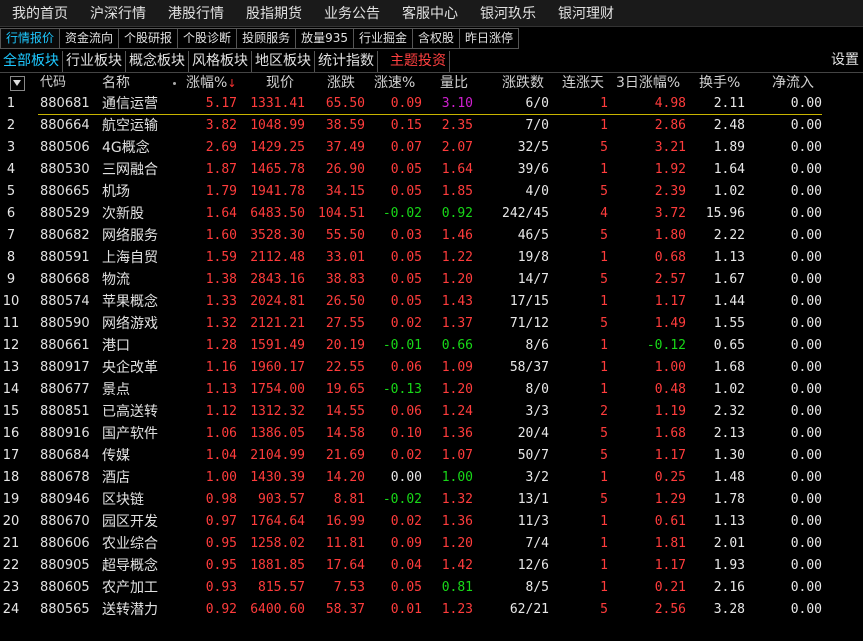 Image resolution: width=863 pixels, height=641 pixels. What do you see at coordinates (283, 61) in the screenshot?
I see `board-region: 地区板块` at bounding box center [283, 61].